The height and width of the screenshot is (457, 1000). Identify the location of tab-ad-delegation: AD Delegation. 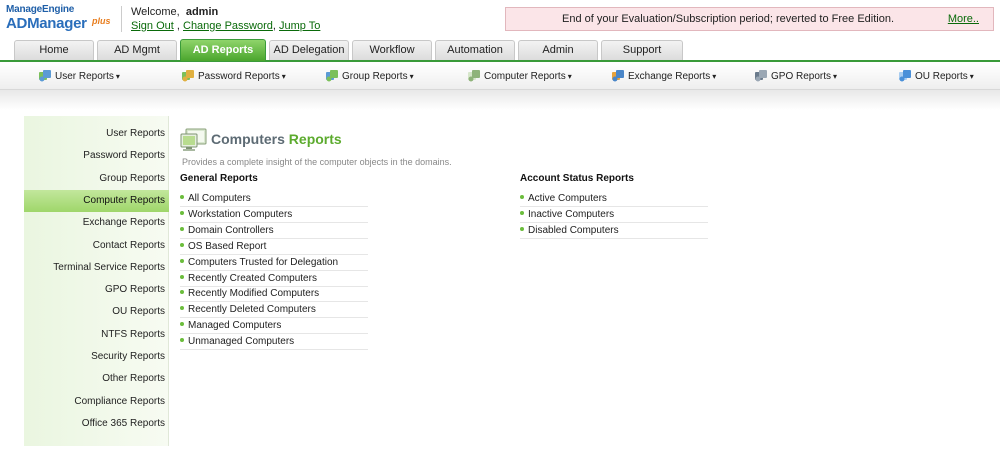
(309, 50).